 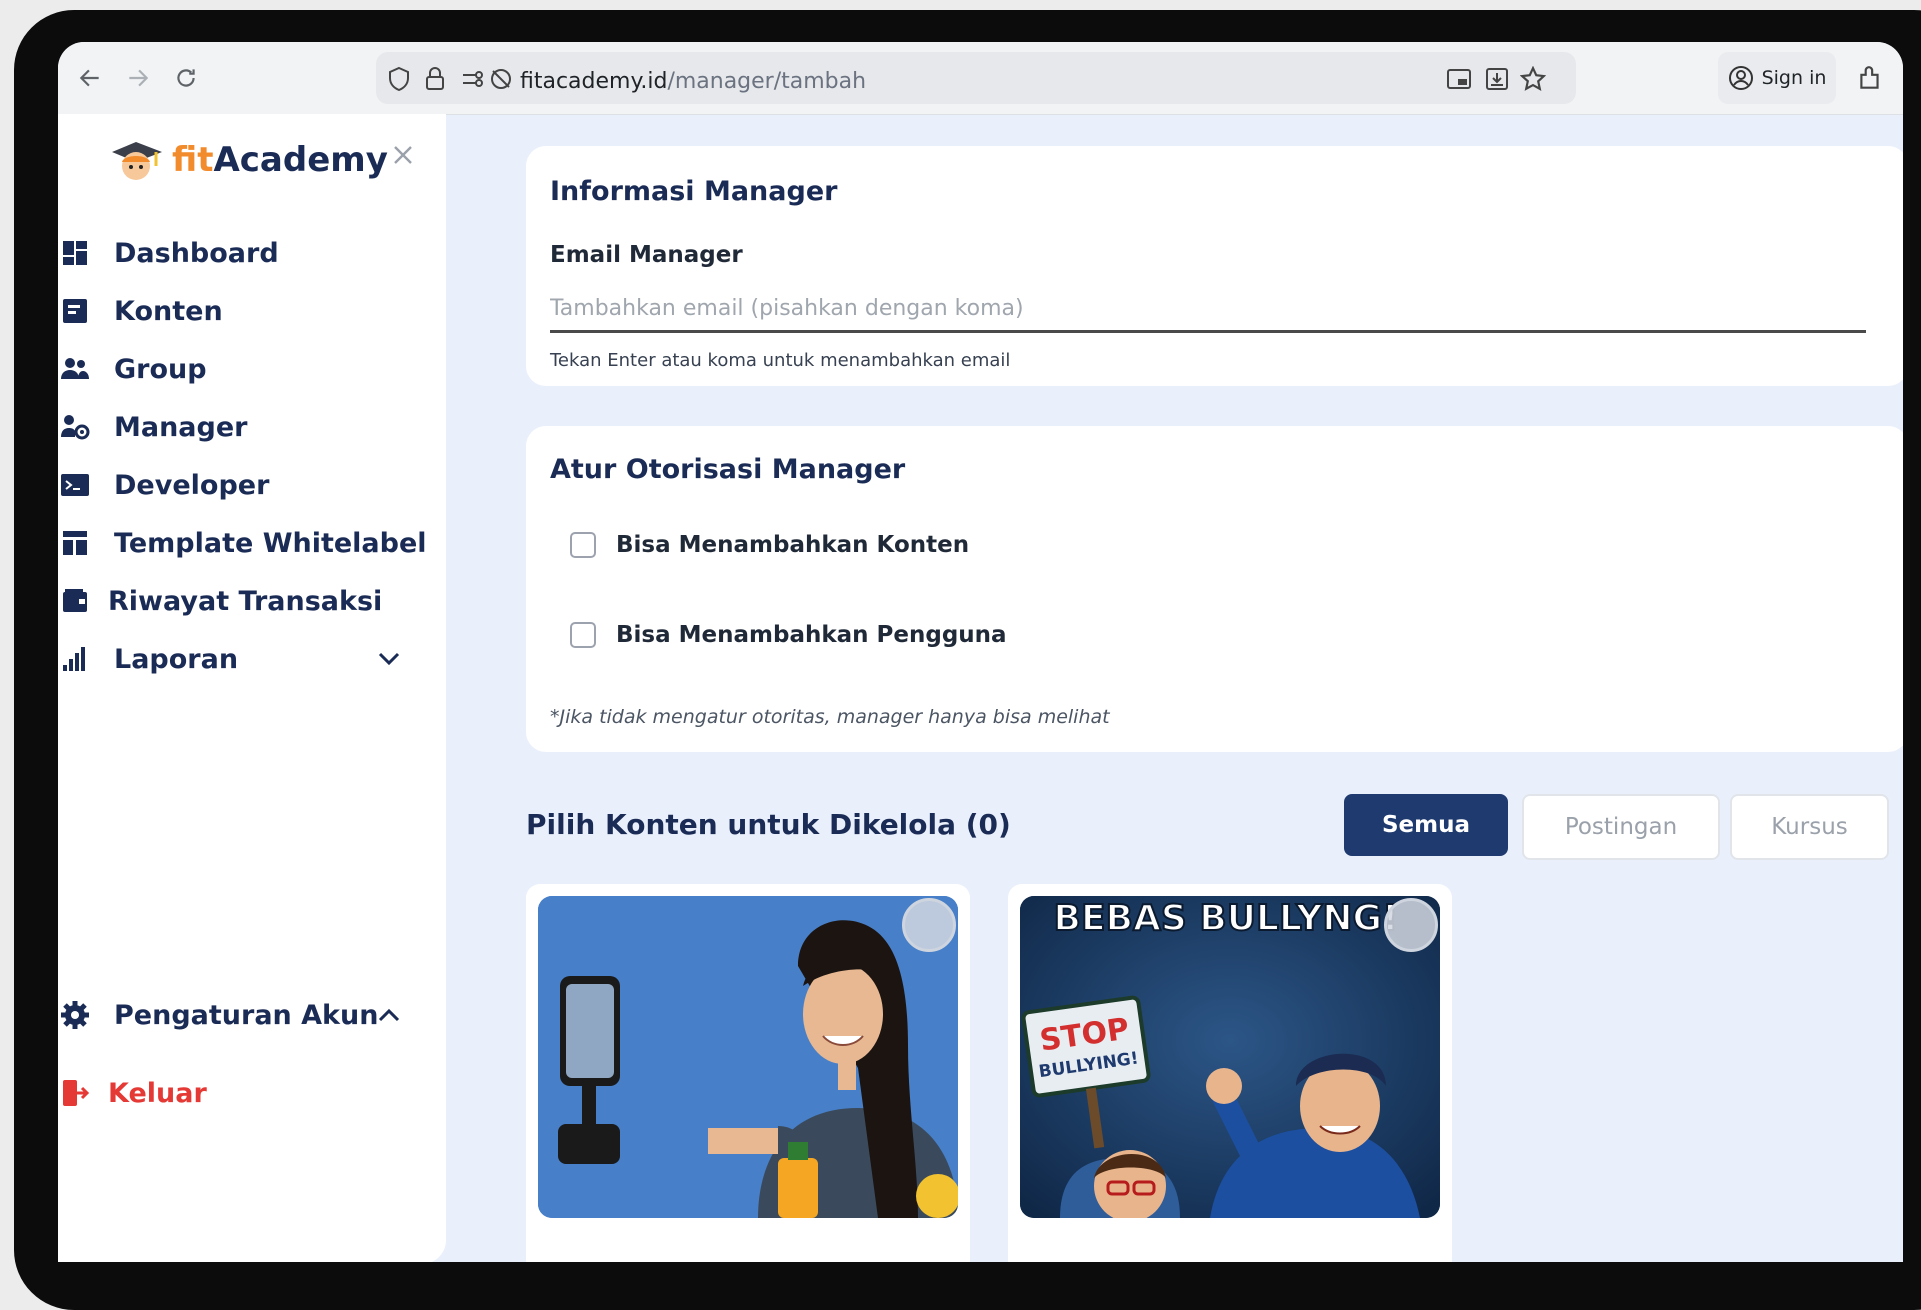 I want to click on sidebar-item-riwayat-transaksi: Riwayat Transaksi, so click(x=220, y=601).